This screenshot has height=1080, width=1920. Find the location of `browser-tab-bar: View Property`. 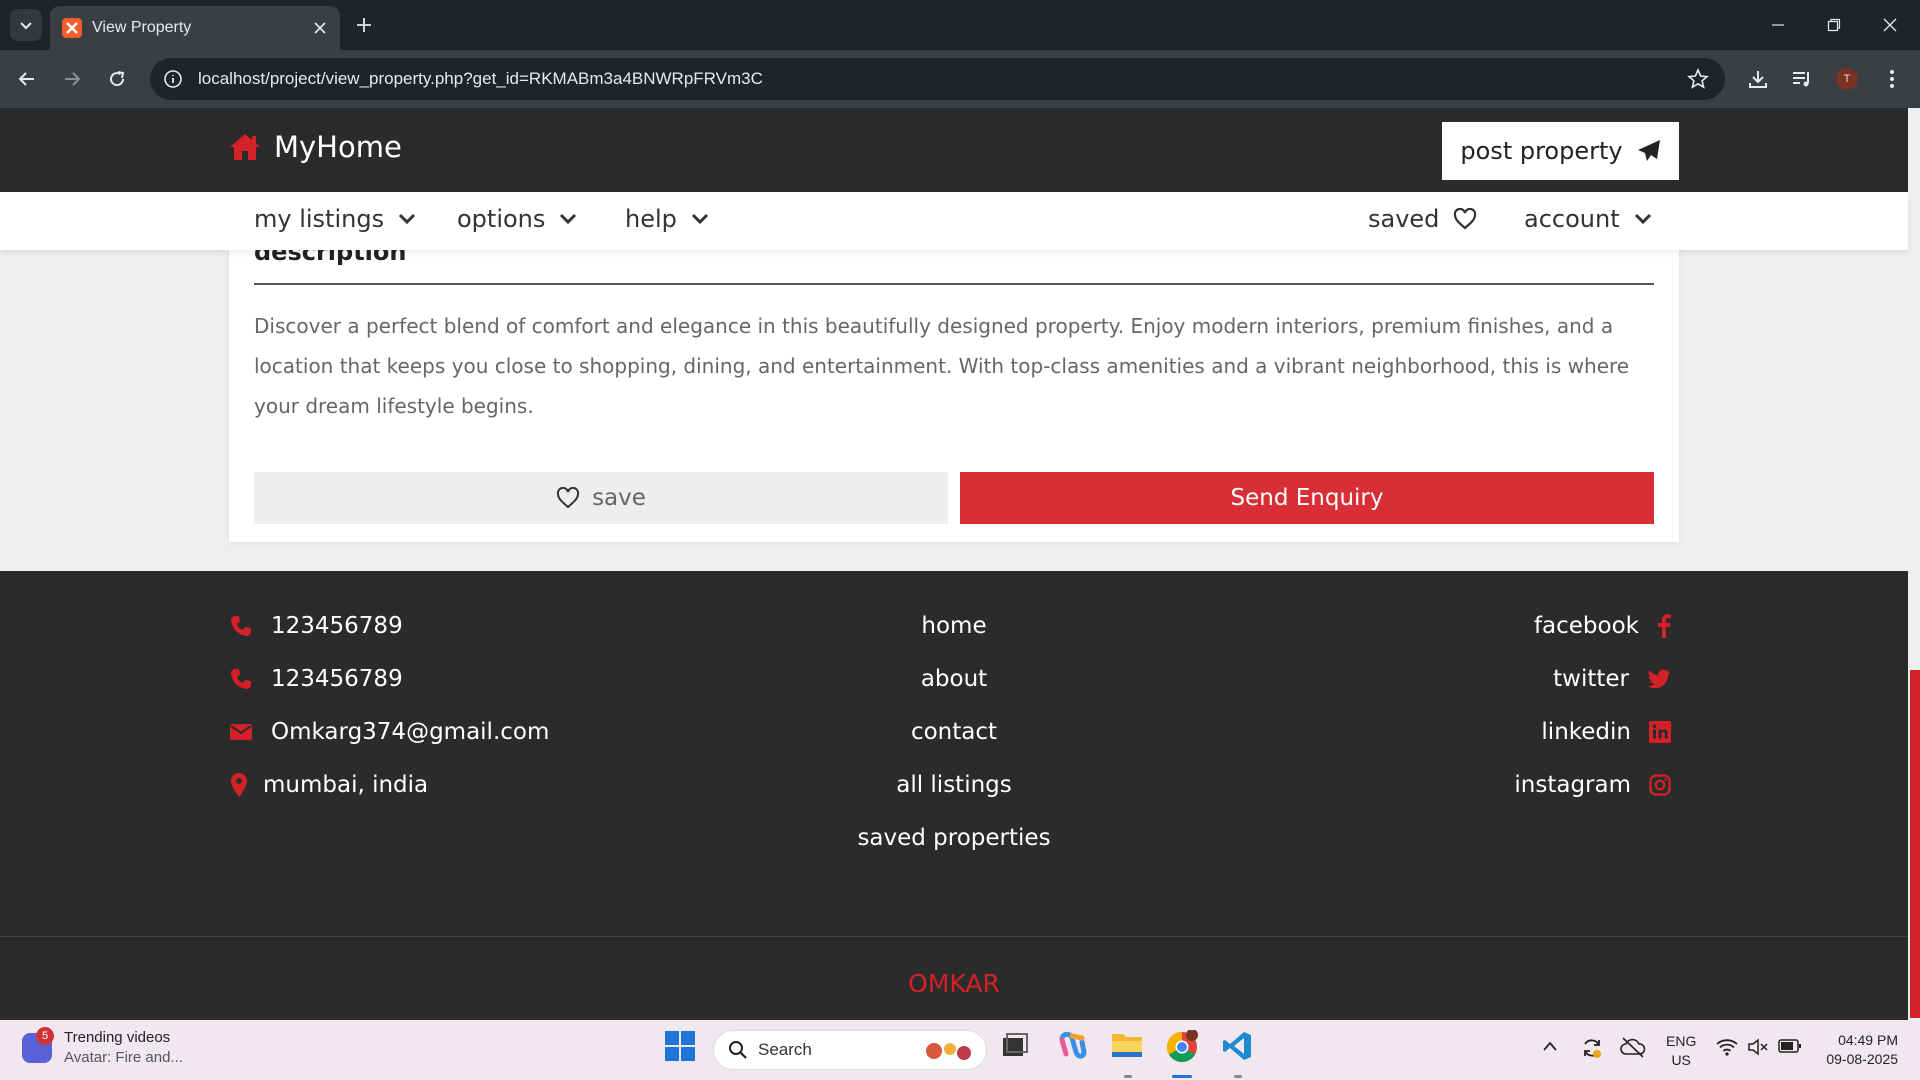

browser-tab-bar: View Property is located at coordinates (960, 25).